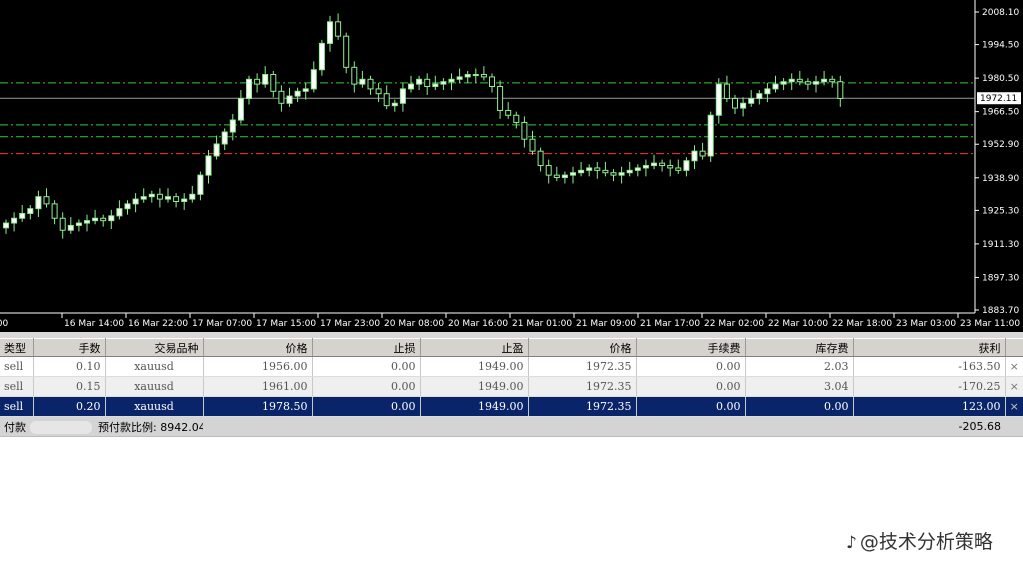 The image size is (1023, 579). Describe the element at coordinates (734, 324) in the screenshot. I see `time-tick-label: 22 Mar 02:00` at that location.